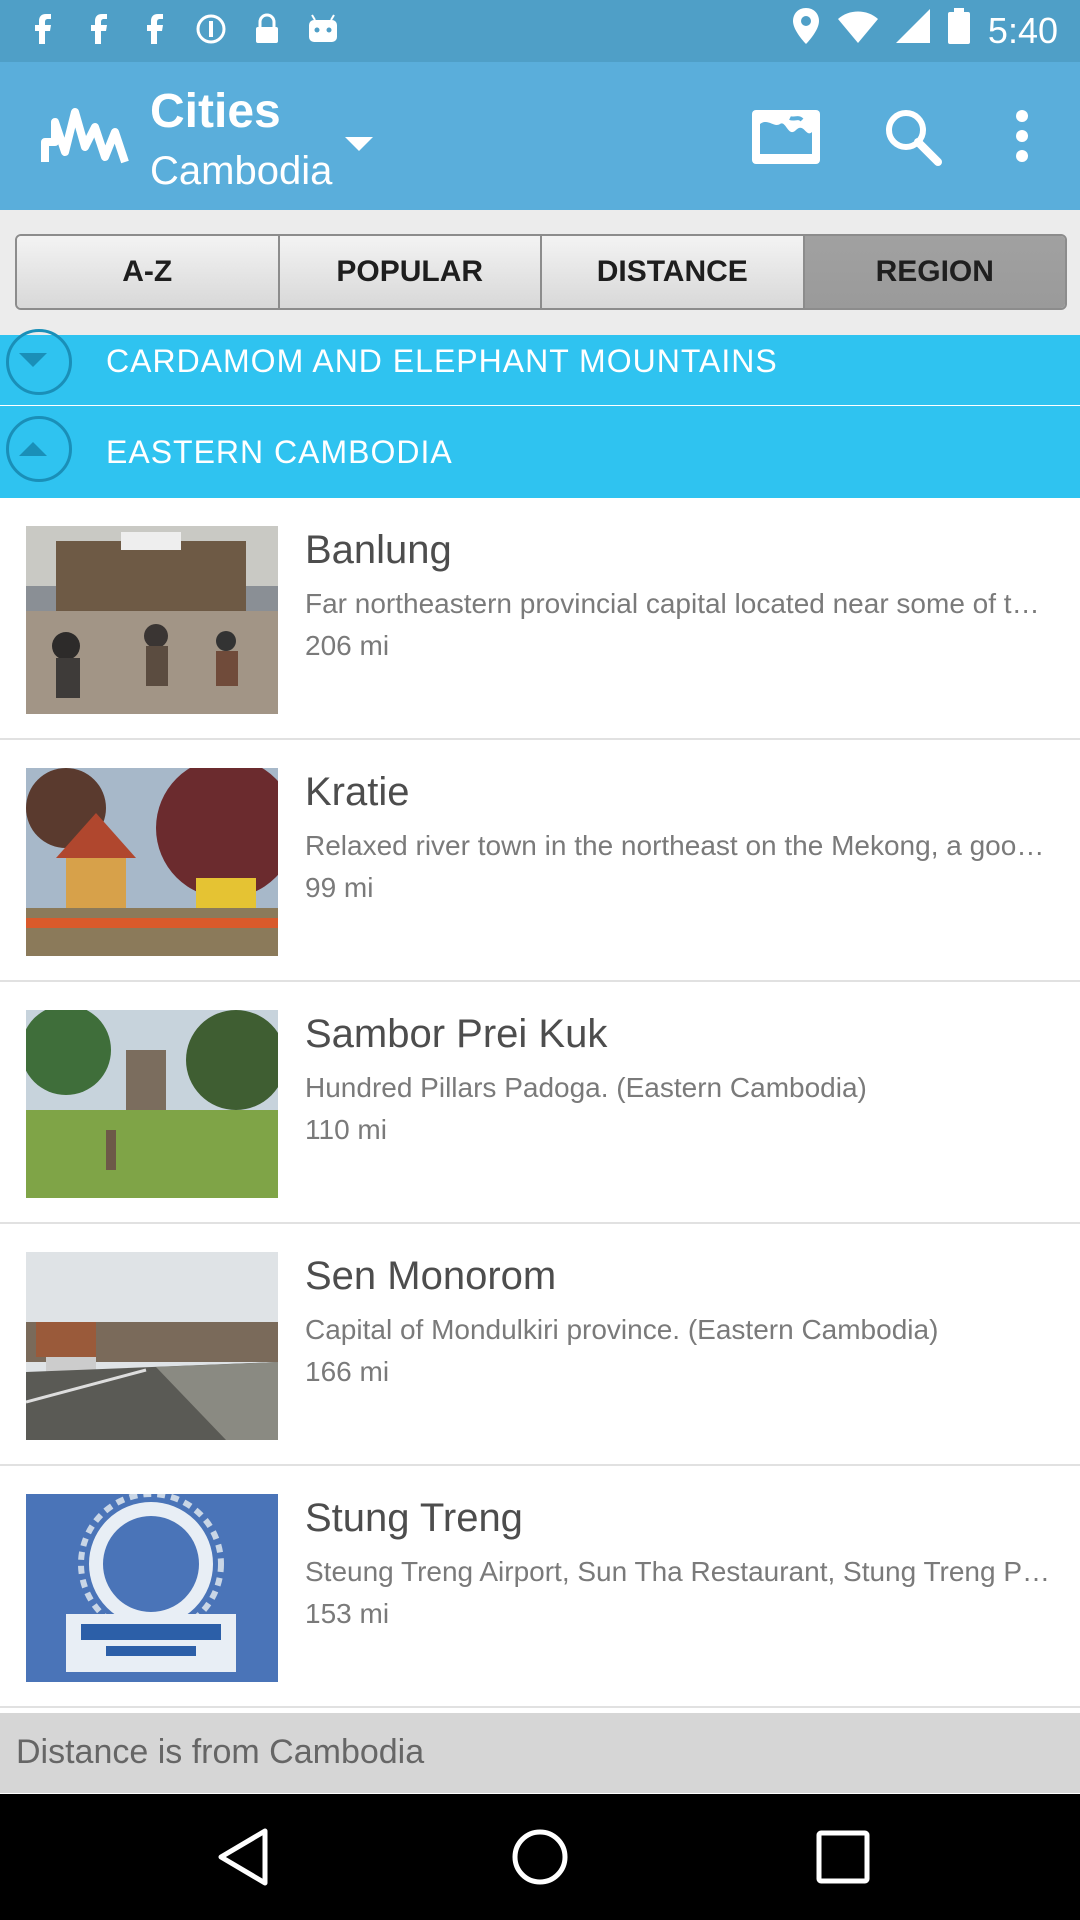 Image resolution: width=1080 pixels, height=1920 pixels. I want to click on back-icon, so click(243, 1859).